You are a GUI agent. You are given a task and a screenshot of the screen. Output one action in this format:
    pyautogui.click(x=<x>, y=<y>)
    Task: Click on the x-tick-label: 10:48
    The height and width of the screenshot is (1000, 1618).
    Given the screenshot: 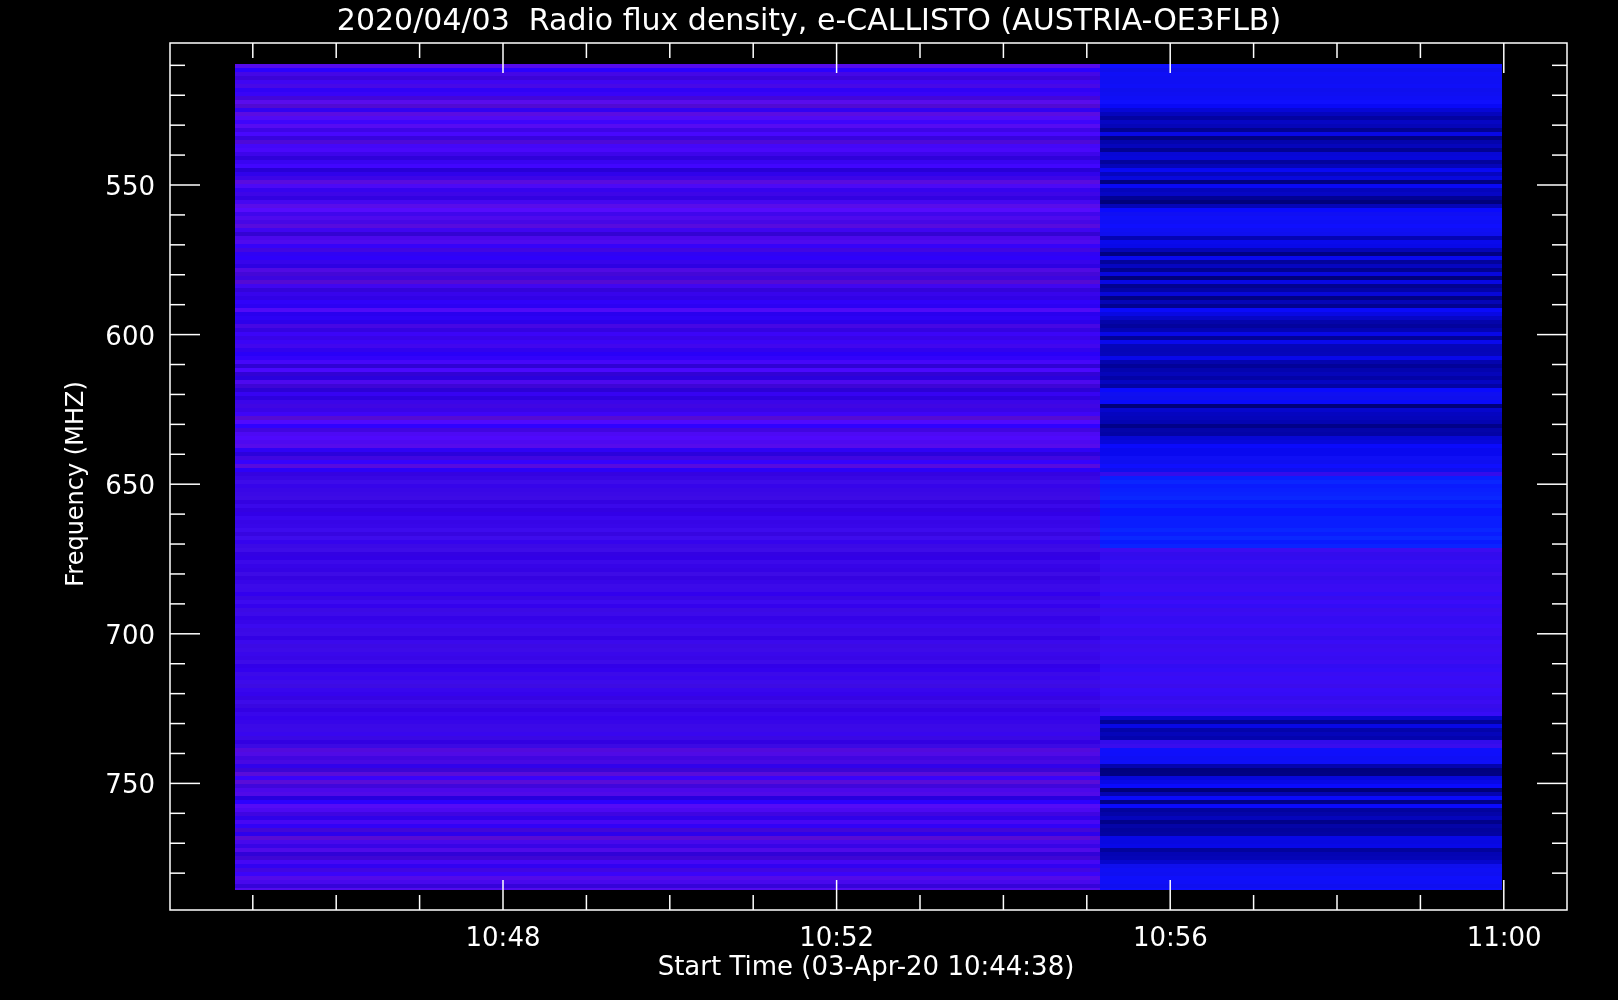 What is the action you would take?
    pyautogui.click(x=503, y=937)
    